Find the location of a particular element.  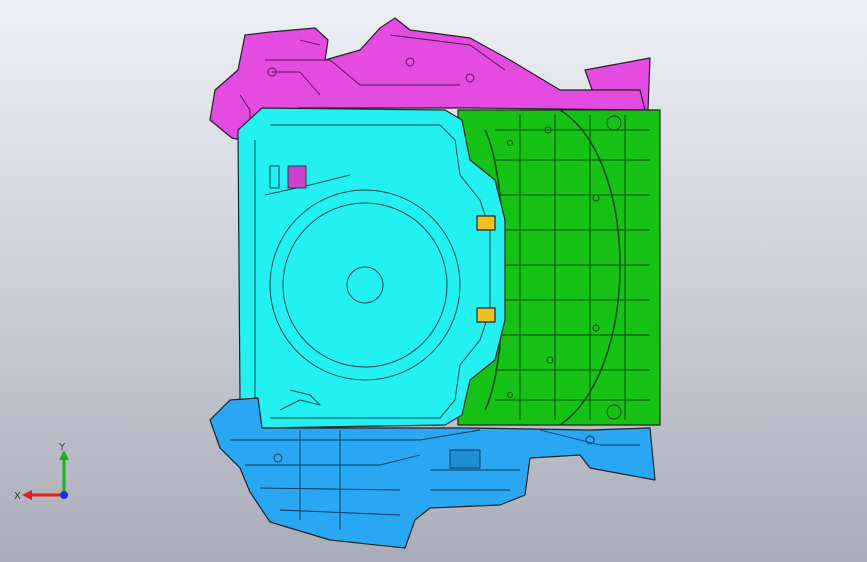

clip-upper is located at coordinates (486, 223).